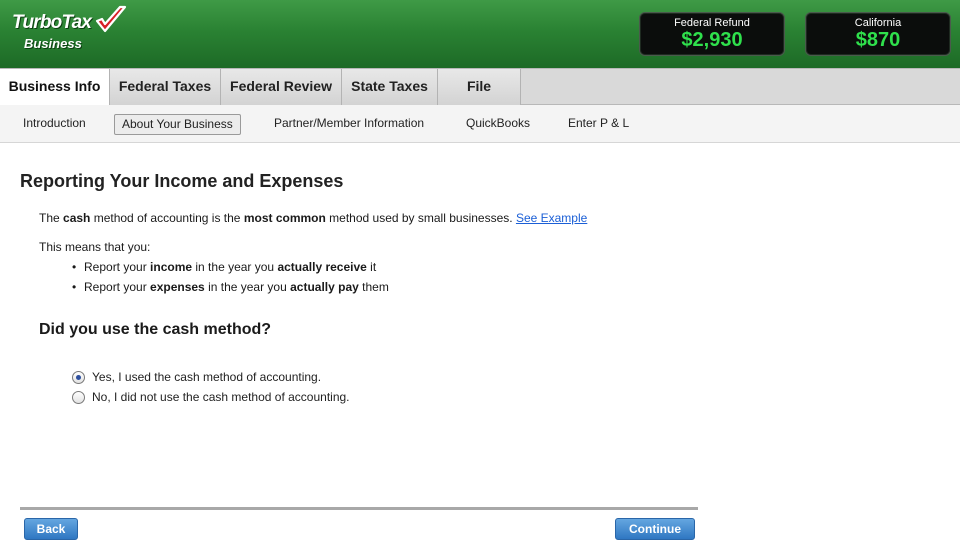 Image resolution: width=960 pixels, height=540 pixels. I want to click on back-button: Back, so click(51, 529).